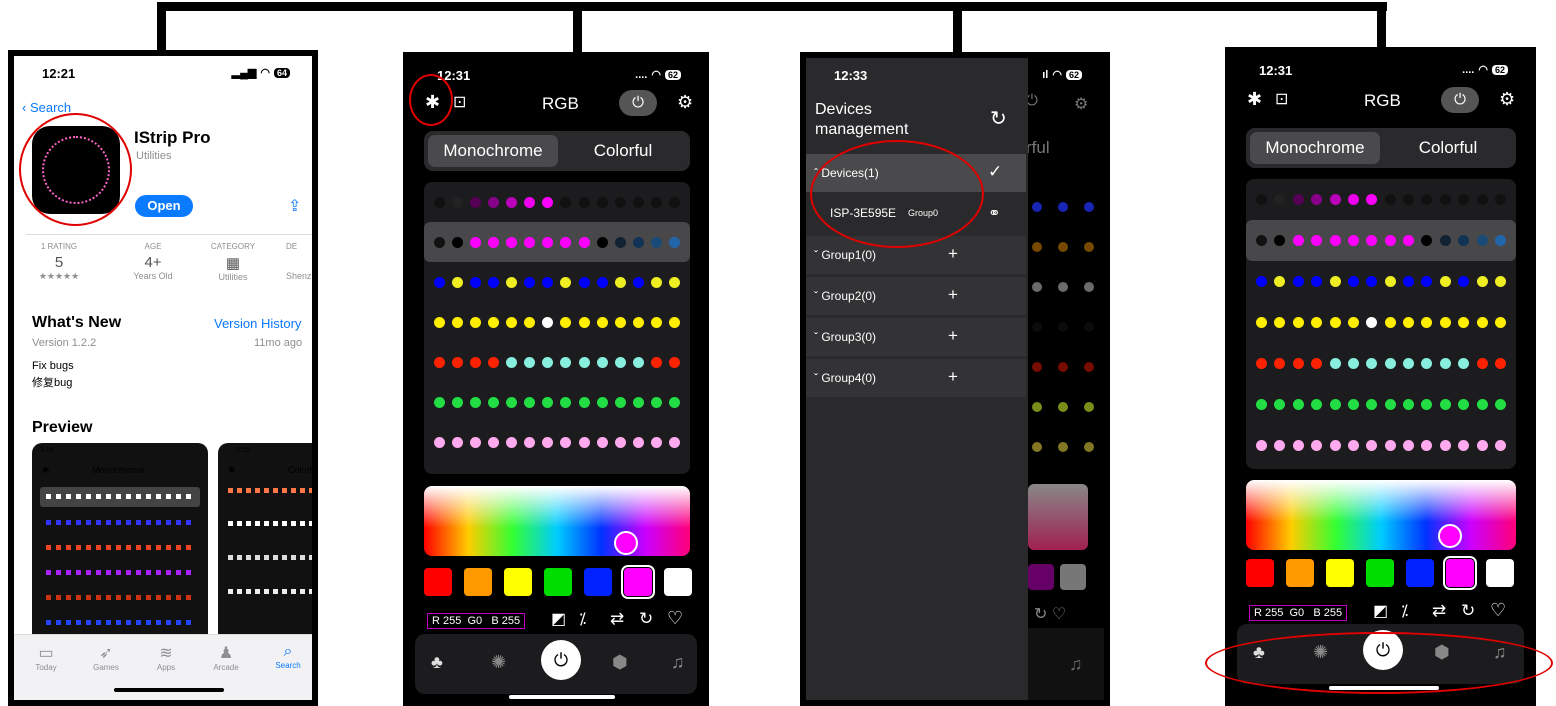 The image size is (1556, 706). I want to click on share-icon: ⇪, so click(294, 206).